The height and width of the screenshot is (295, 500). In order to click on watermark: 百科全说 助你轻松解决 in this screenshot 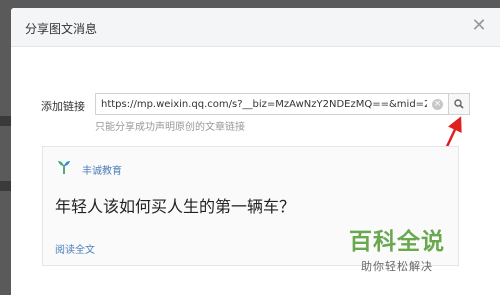, I will do `click(397, 248)`.